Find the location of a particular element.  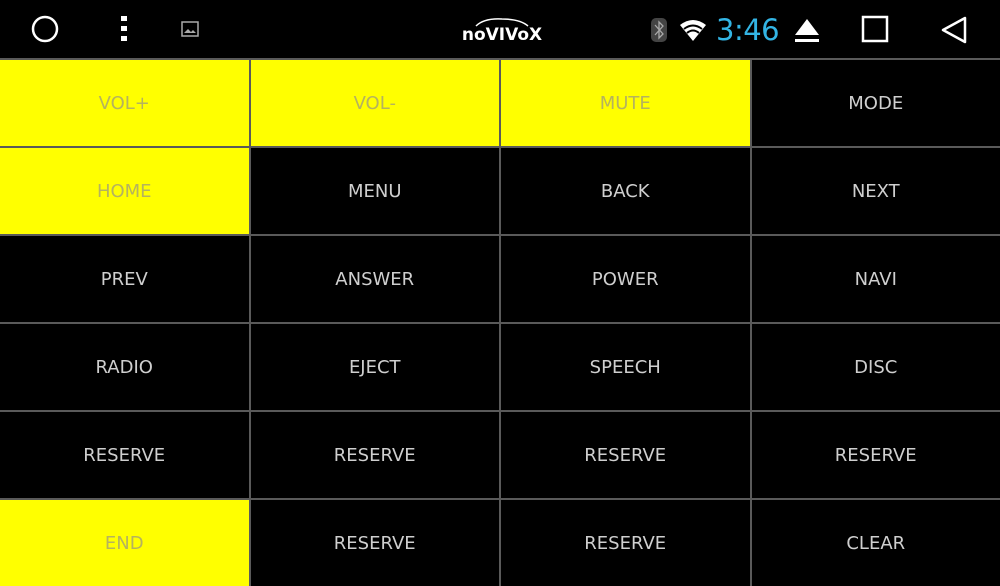

key-reserve-21: RESERVE is located at coordinates (374, 543).